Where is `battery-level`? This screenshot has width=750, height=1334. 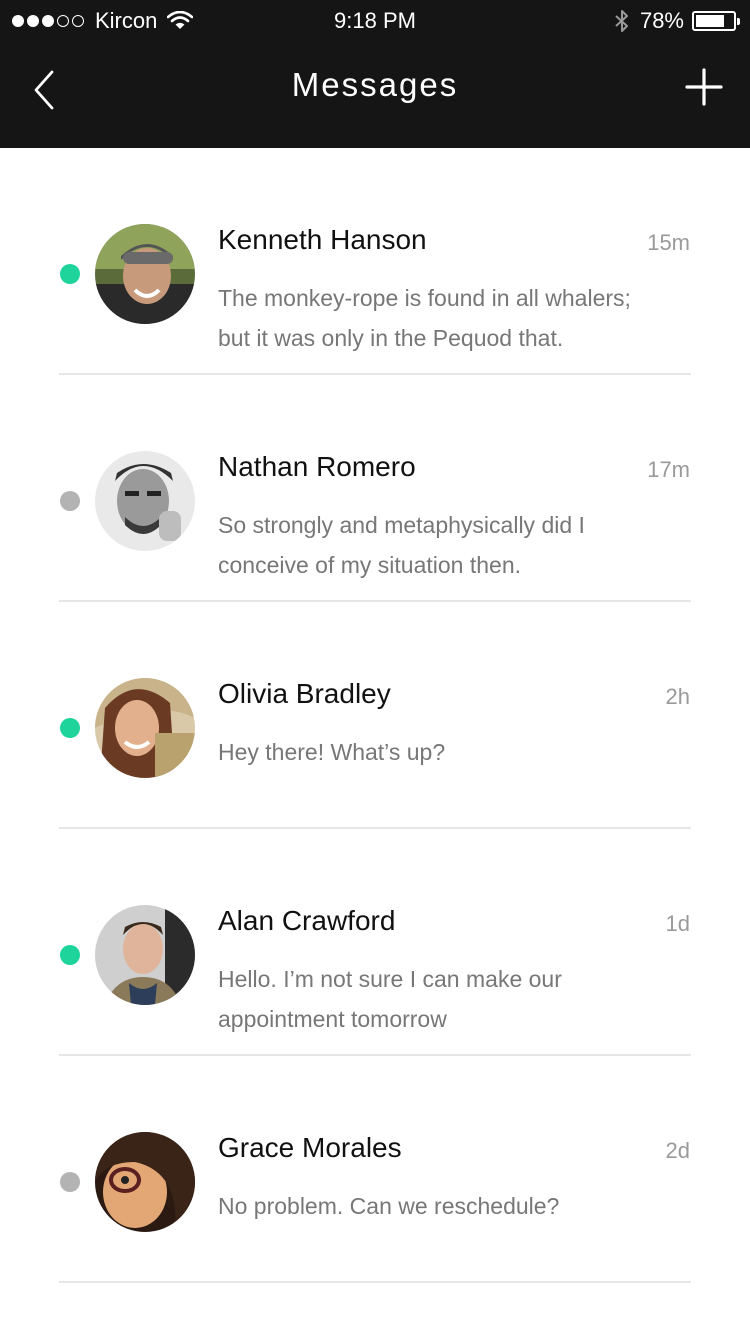
battery-level is located at coordinates (710, 21).